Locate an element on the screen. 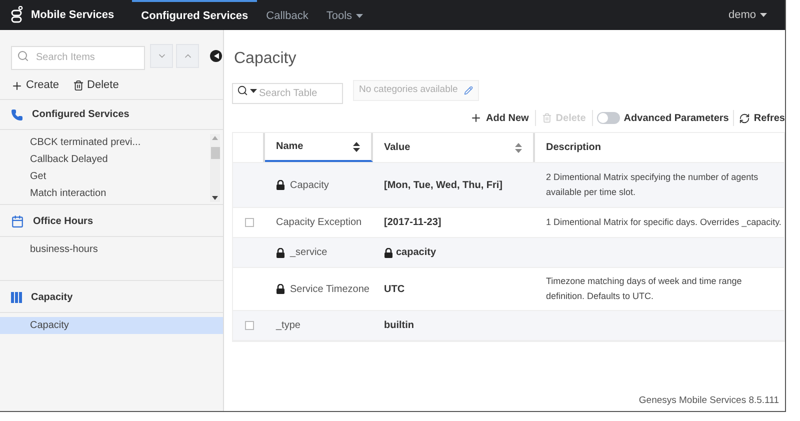 Image resolution: width=800 pixels, height=421 pixels. section-title: Configured Services is located at coordinates (81, 115).